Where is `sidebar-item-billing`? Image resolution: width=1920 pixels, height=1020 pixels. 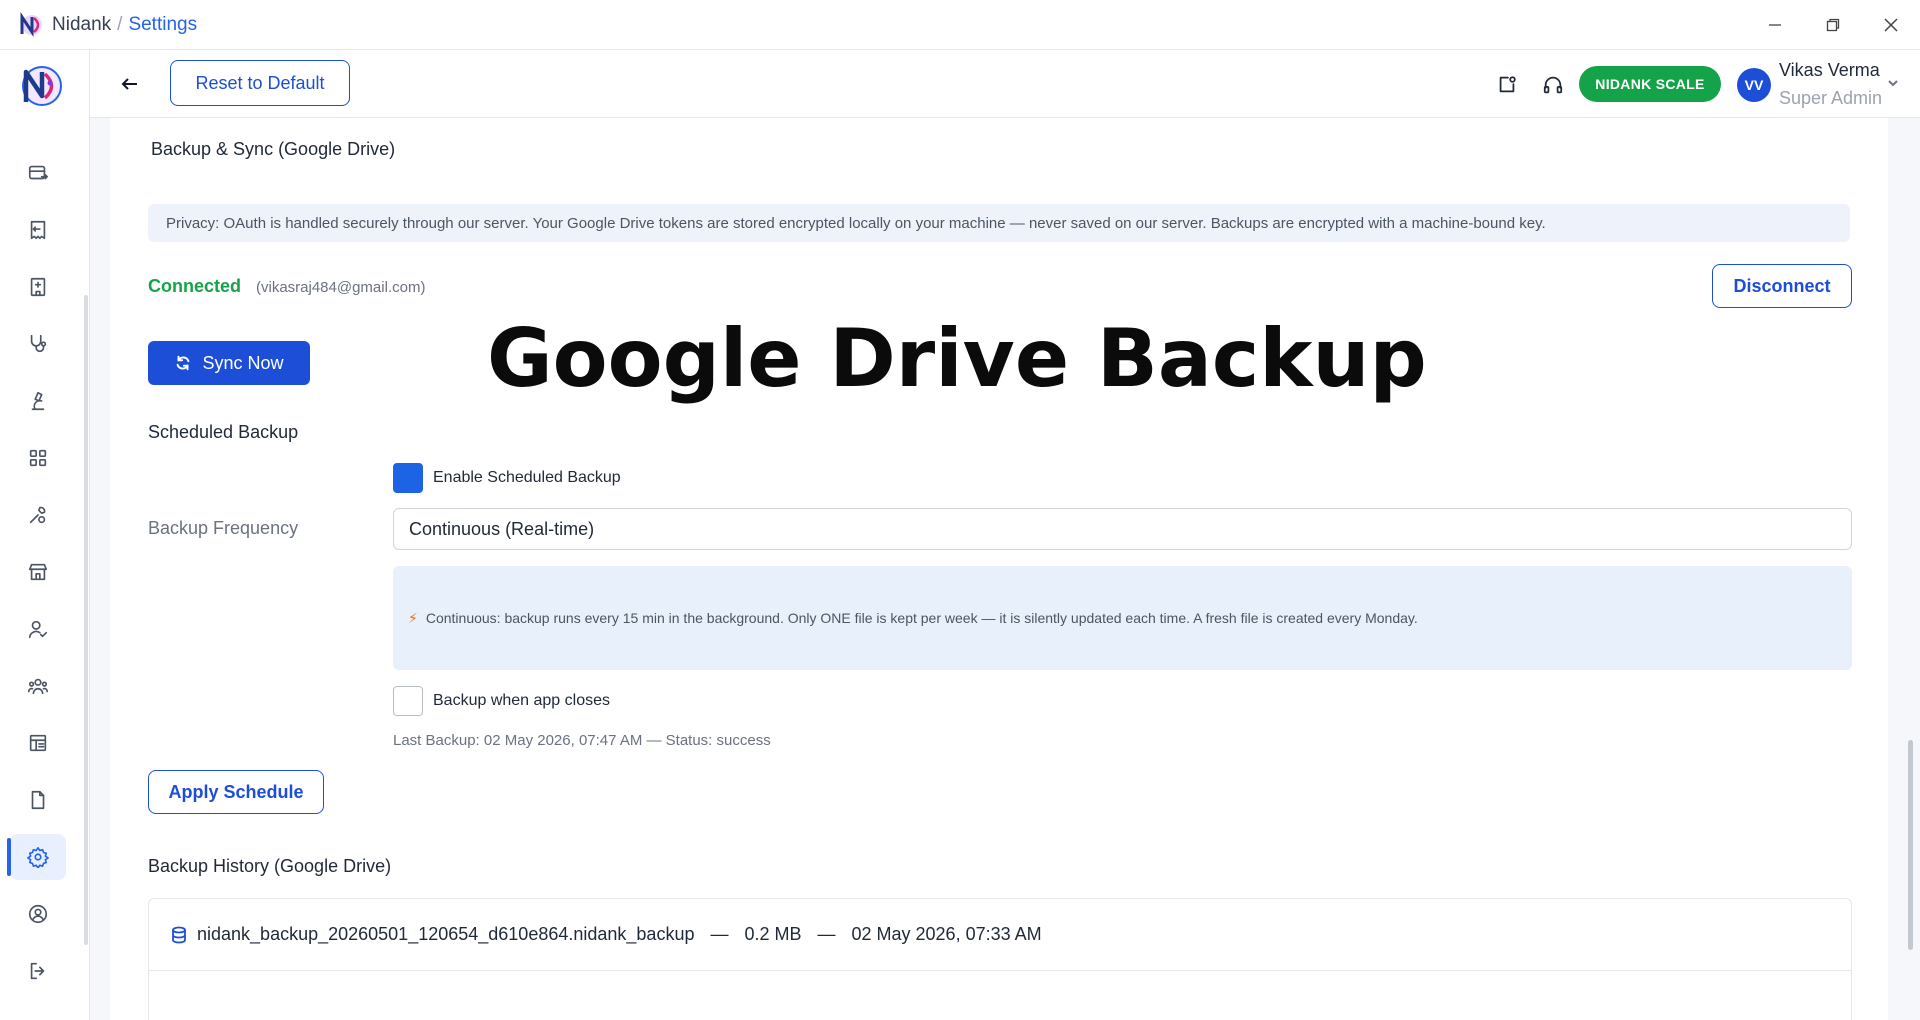
sidebar-item-billing is located at coordinates (38, 173).